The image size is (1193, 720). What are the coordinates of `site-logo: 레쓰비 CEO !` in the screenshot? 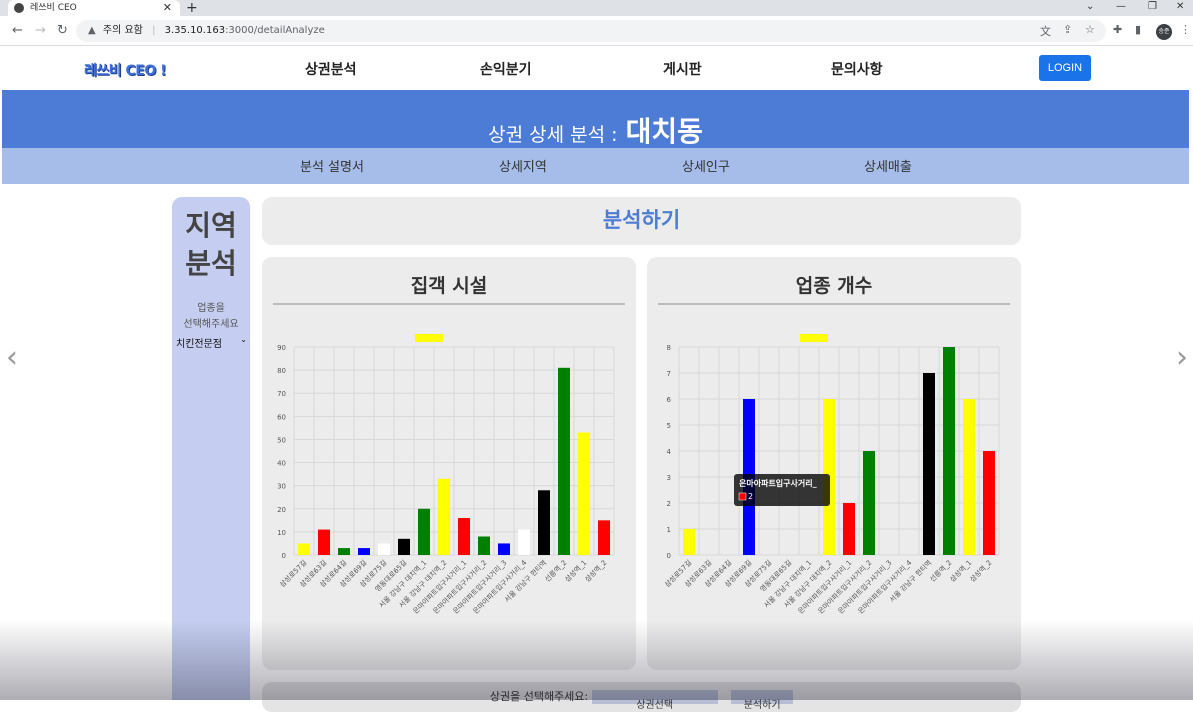 It's located at (125, 70).